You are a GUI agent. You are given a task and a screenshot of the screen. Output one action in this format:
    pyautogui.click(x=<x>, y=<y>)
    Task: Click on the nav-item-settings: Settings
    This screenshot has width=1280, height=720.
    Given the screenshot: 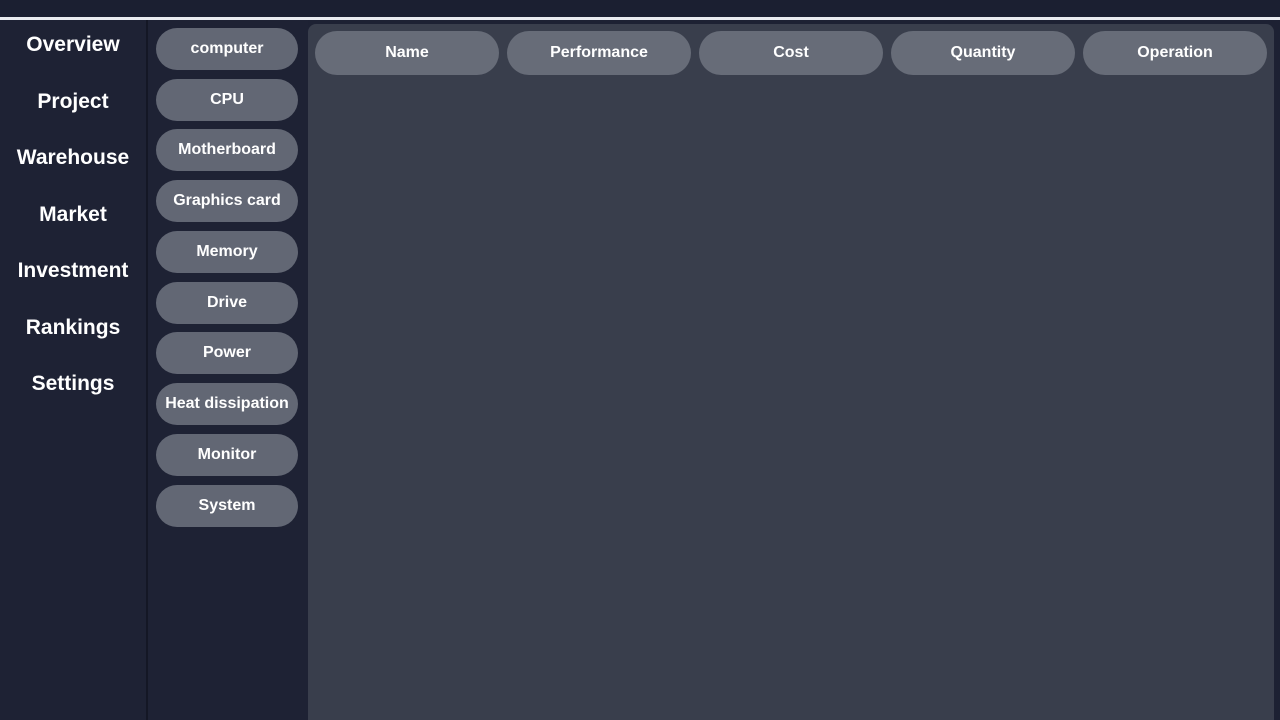 What is the action you would take?
    pyautogui.click(x=73, y=384)
    